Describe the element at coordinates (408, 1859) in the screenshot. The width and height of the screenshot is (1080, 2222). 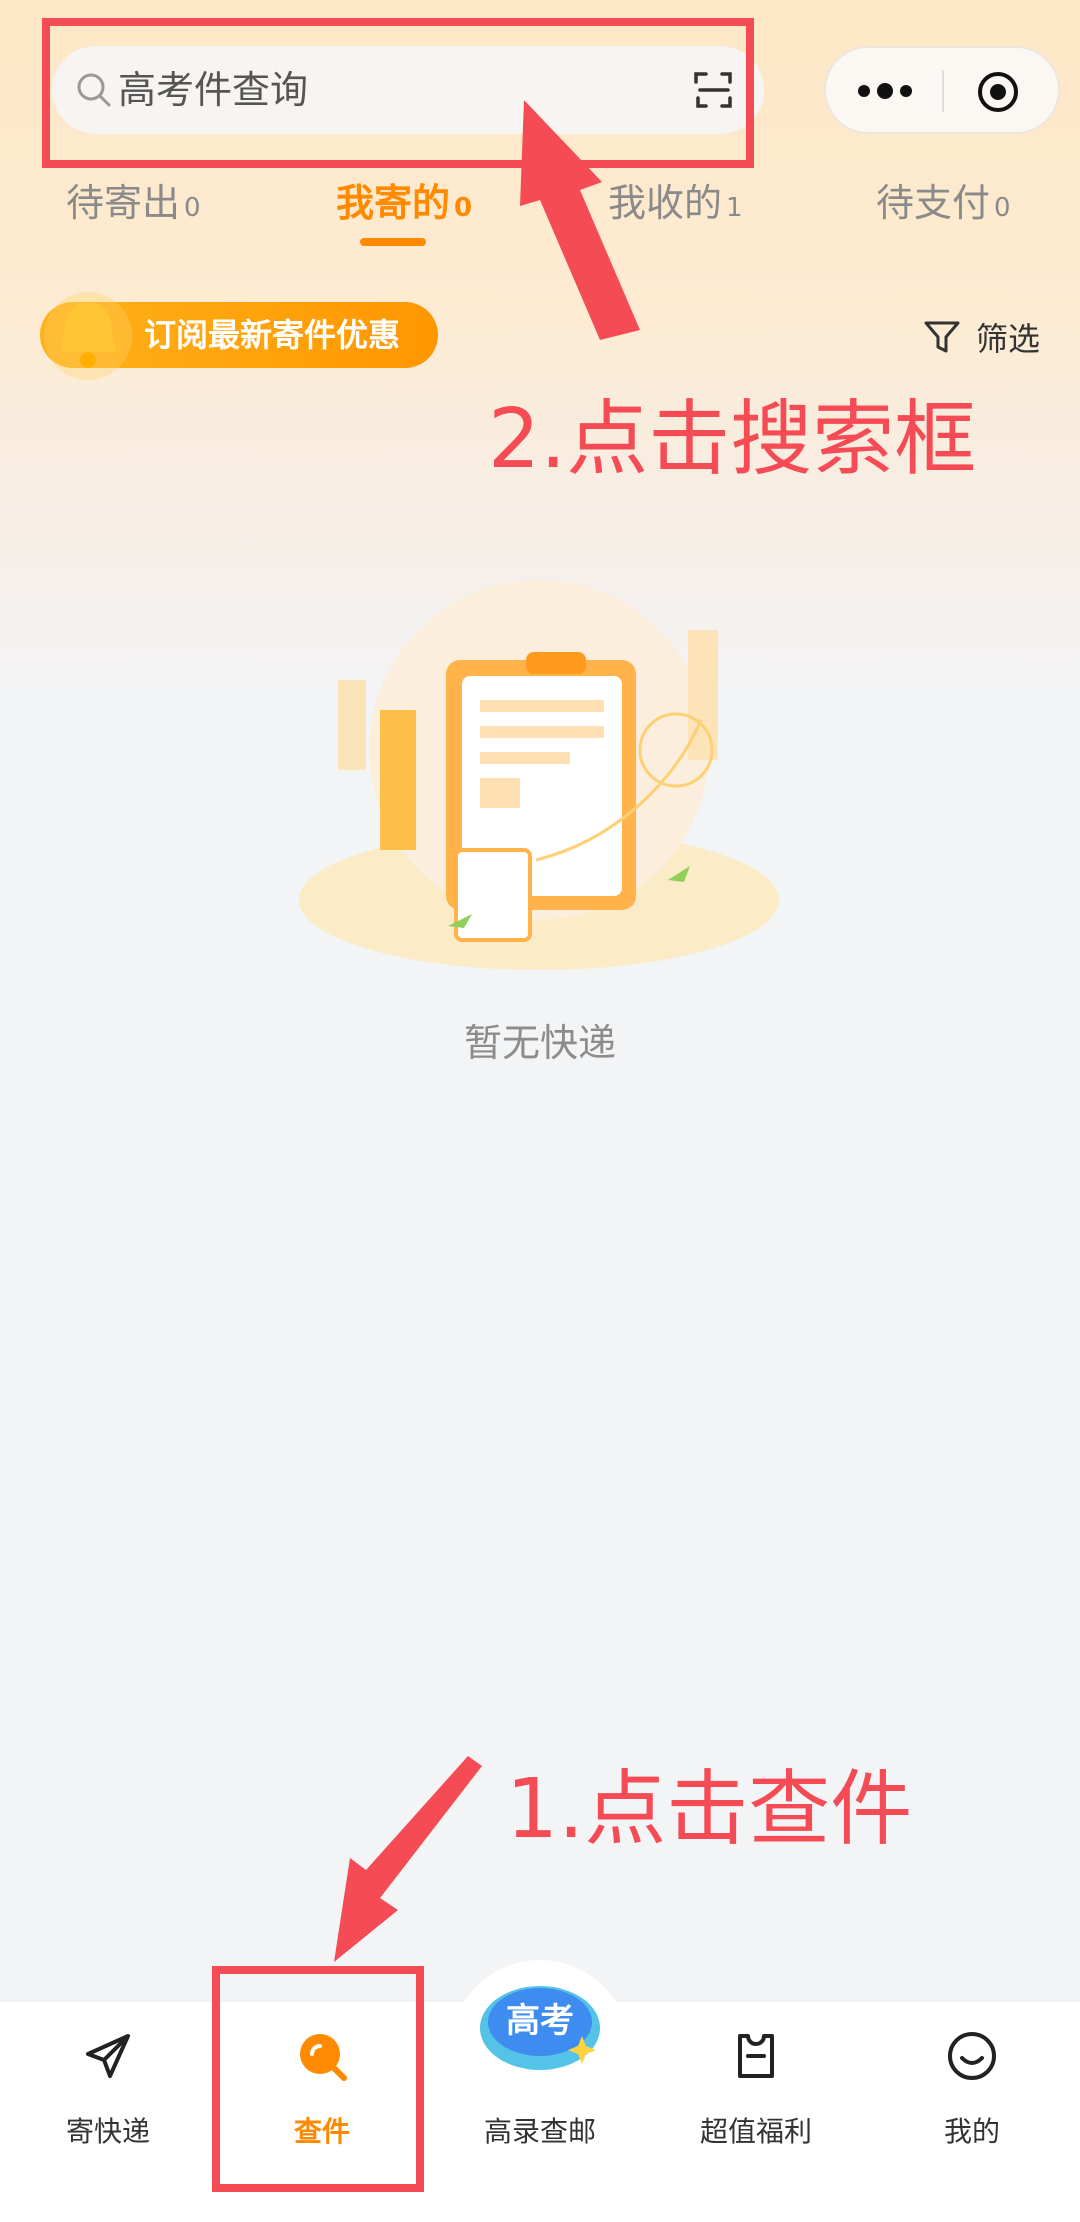
I see `annotation-arrow-track` at that location.